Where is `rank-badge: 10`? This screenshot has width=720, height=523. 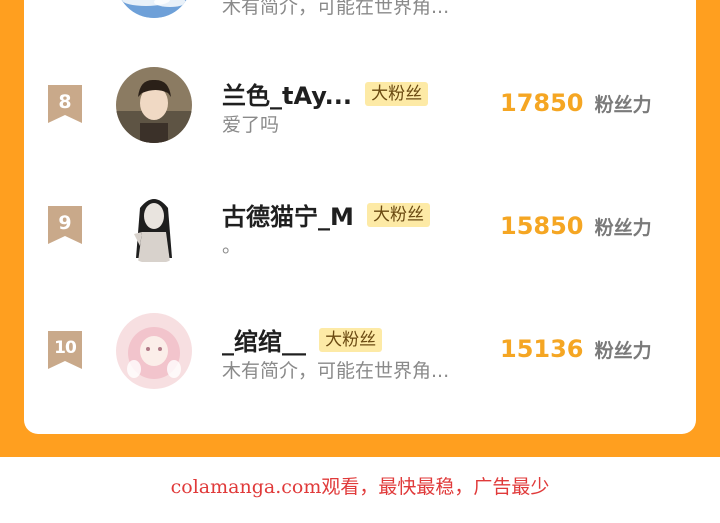 rank-badge: 10 is located at coordinates (65, 351).